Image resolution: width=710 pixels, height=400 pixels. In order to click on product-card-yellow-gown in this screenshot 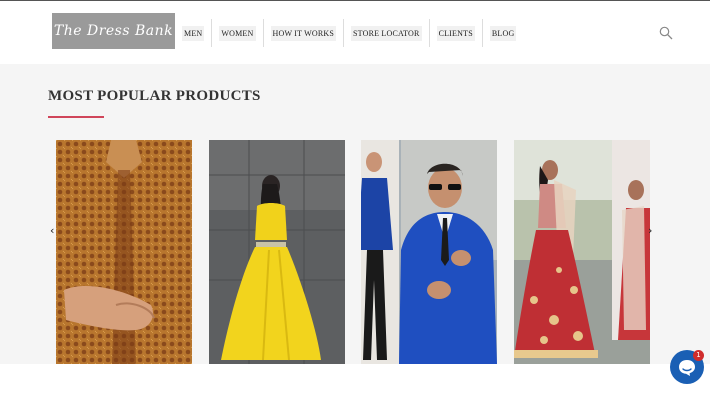, I will do `click(277, 252)`.